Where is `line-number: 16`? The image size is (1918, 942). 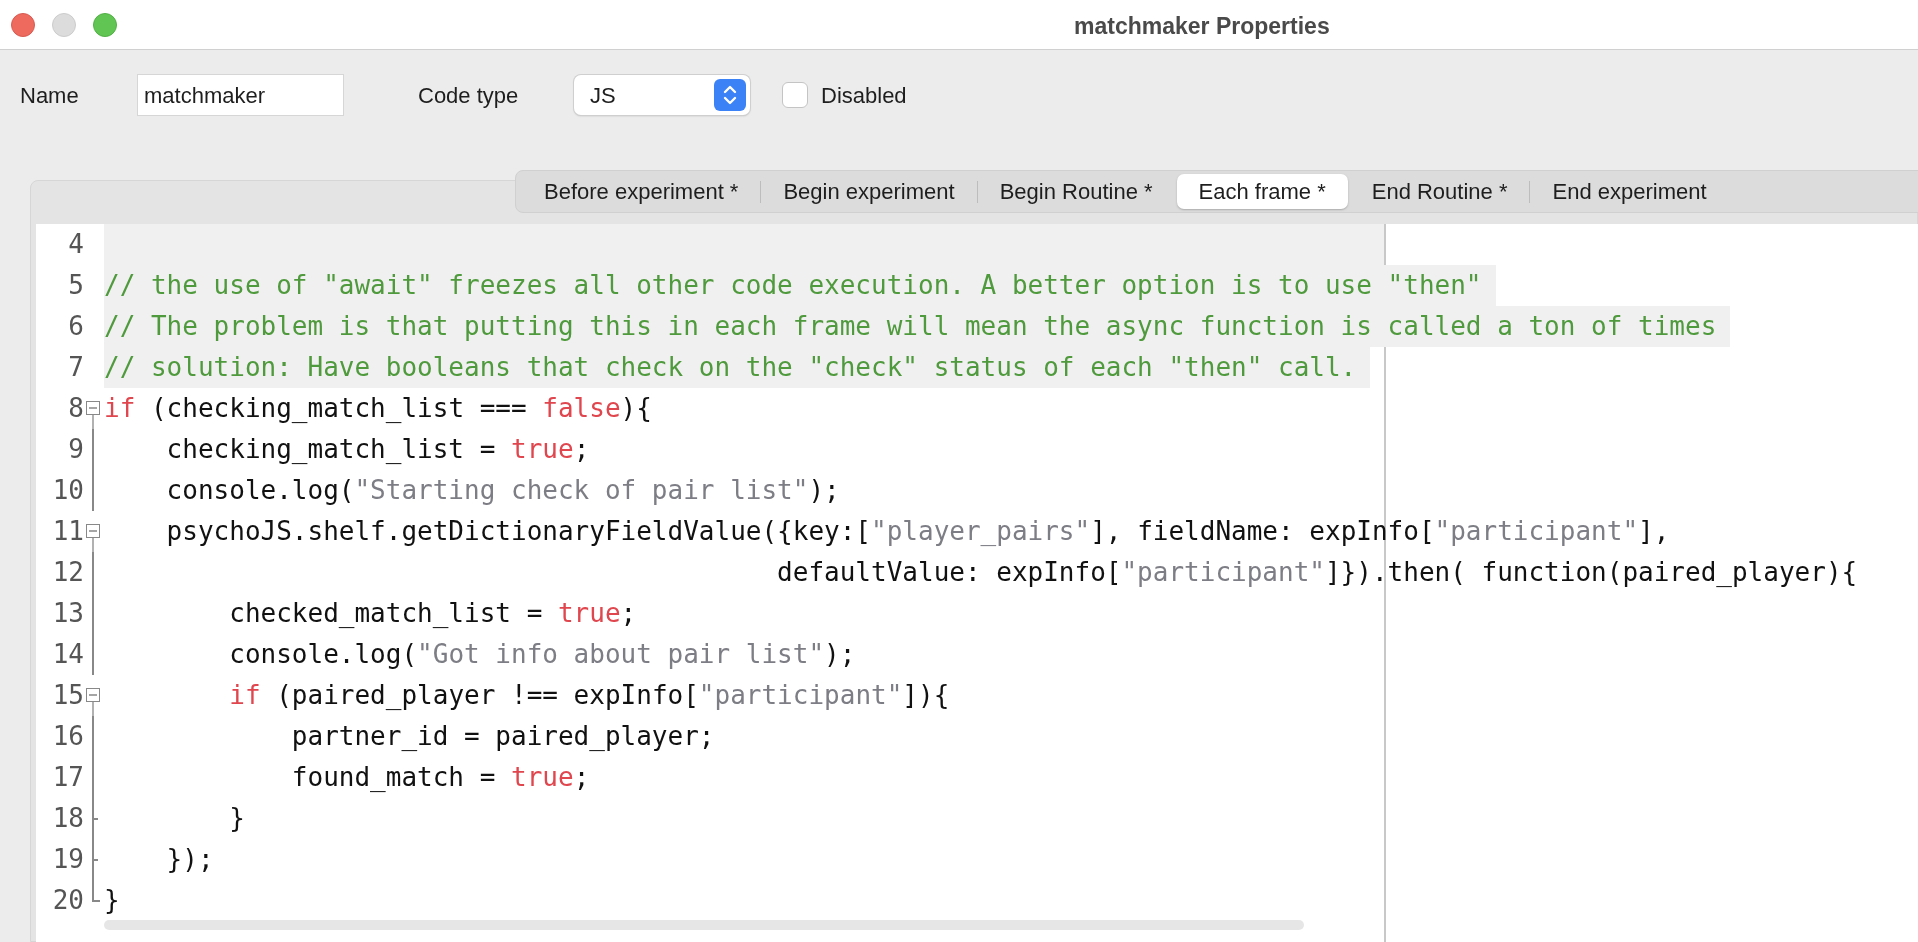
line-number: 16 is located at coordinates (67, 736).